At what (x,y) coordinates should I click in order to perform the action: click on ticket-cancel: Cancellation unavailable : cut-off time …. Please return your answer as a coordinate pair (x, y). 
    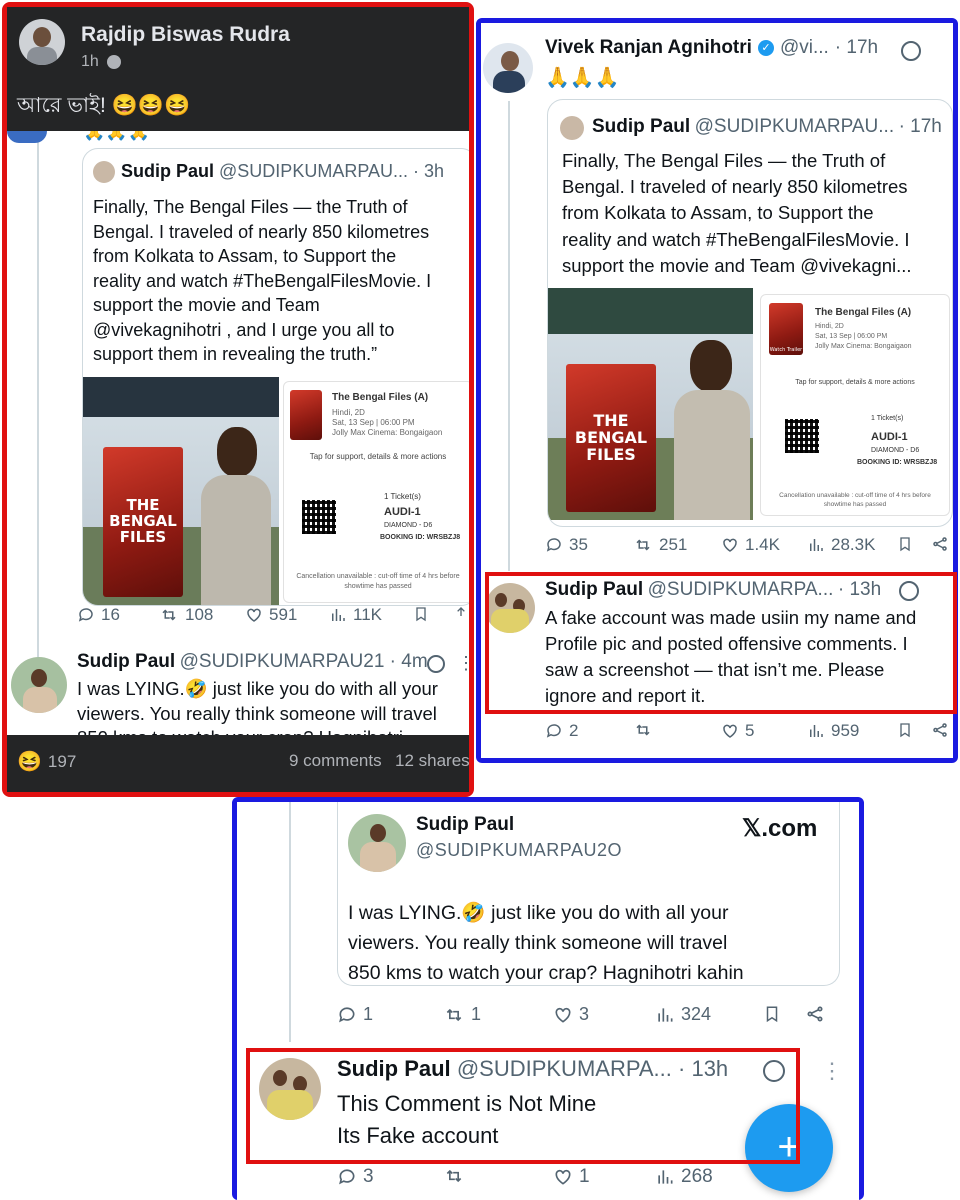
    Looking at the image, I should click on (855, 500).